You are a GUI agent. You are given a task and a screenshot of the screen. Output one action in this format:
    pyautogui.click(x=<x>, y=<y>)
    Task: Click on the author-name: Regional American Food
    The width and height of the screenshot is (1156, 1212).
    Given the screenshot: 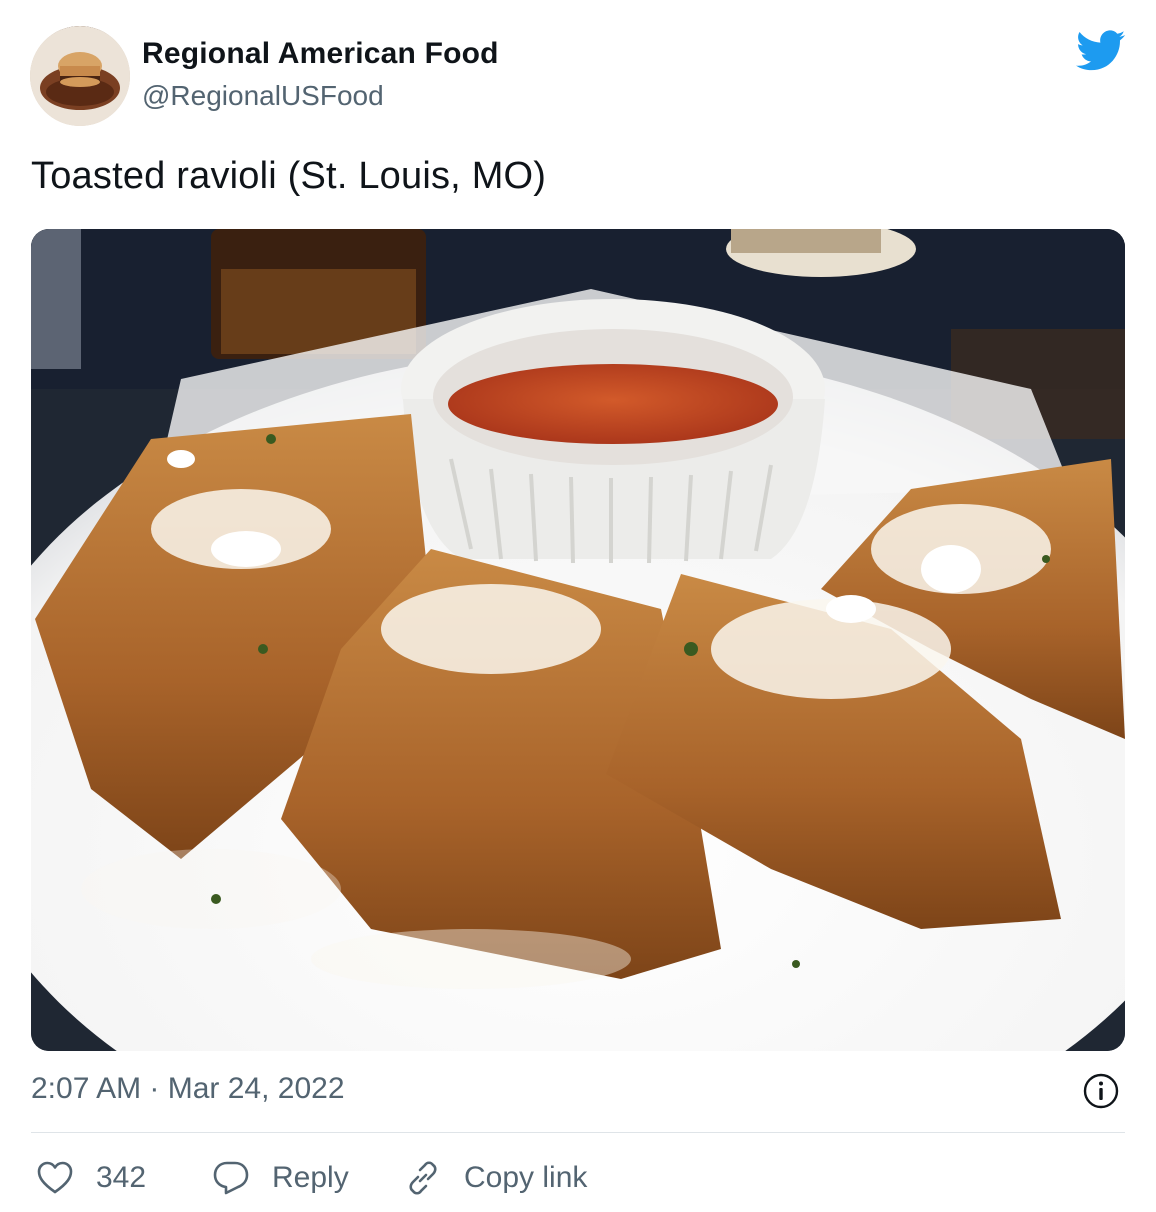 What is the action you would take?
    pyautogui.click(x=320, y=54)
    